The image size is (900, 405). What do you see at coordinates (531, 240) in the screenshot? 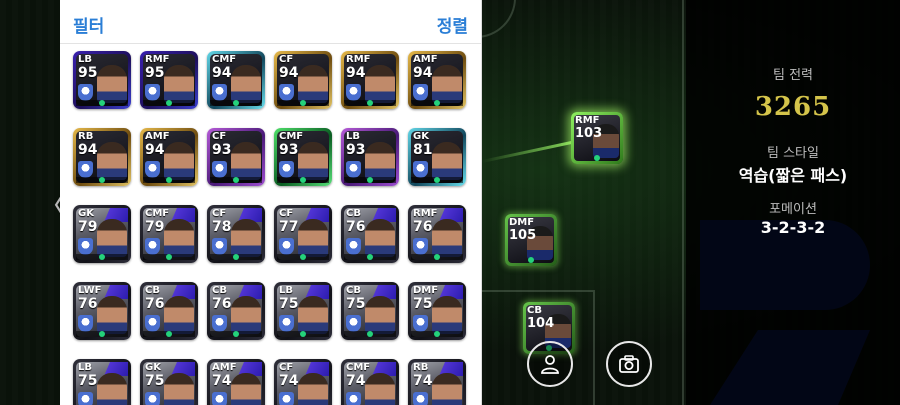
I see `pitch-player-card-dmf: DMF 105` at bounding box center [531, 240].